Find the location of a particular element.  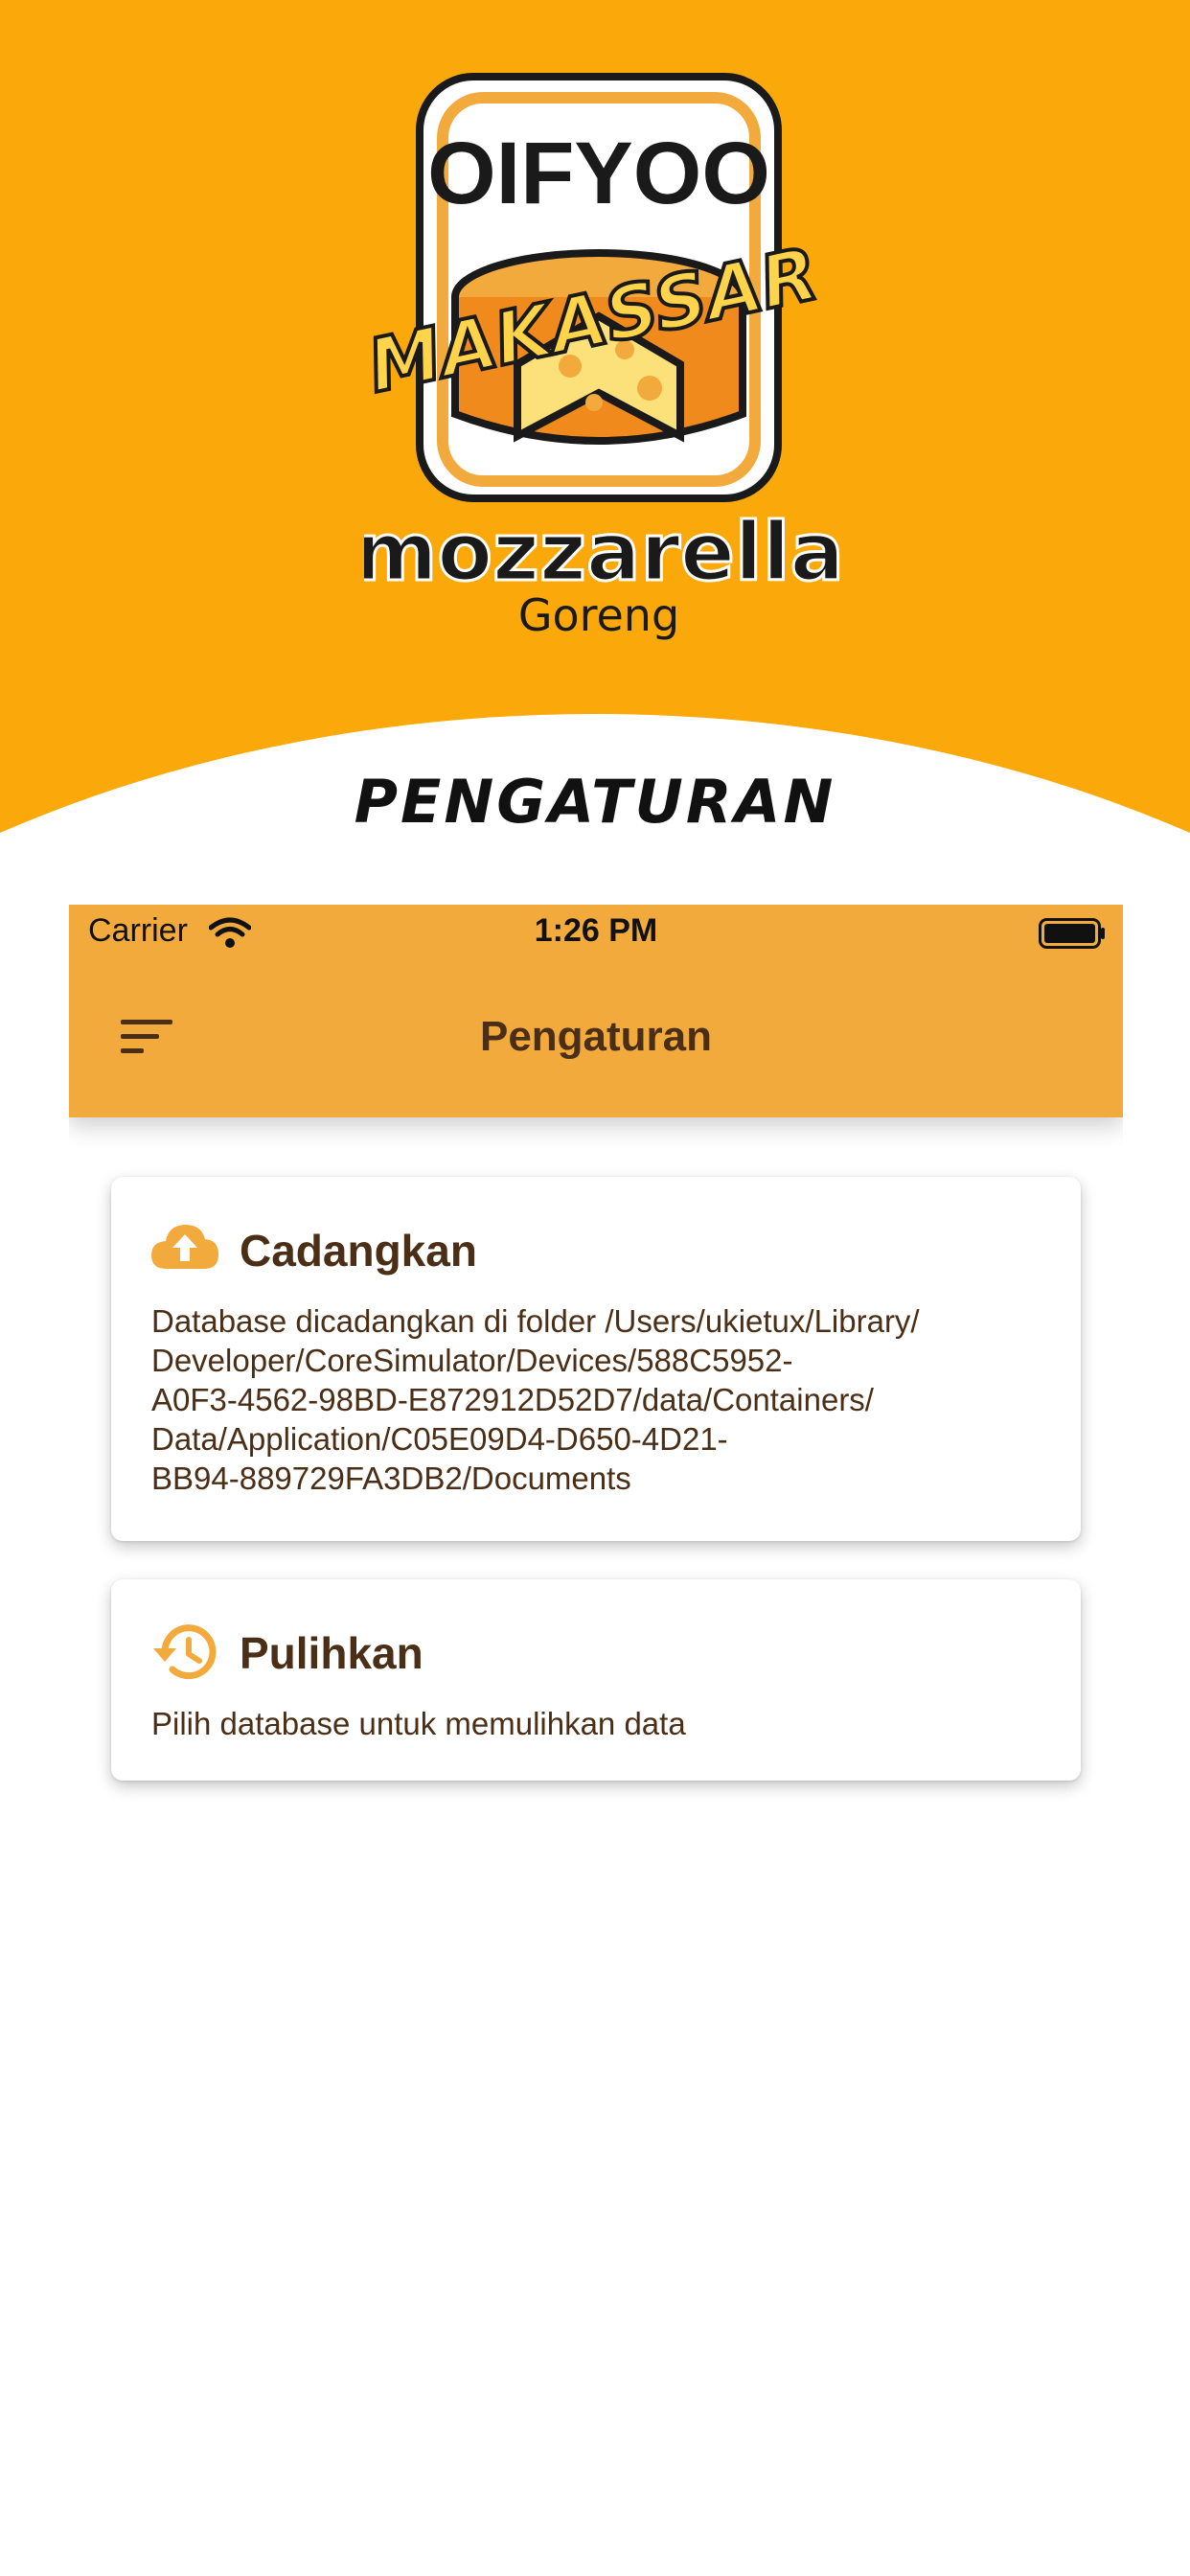

history-icon is located at coordinates (185, 1652).